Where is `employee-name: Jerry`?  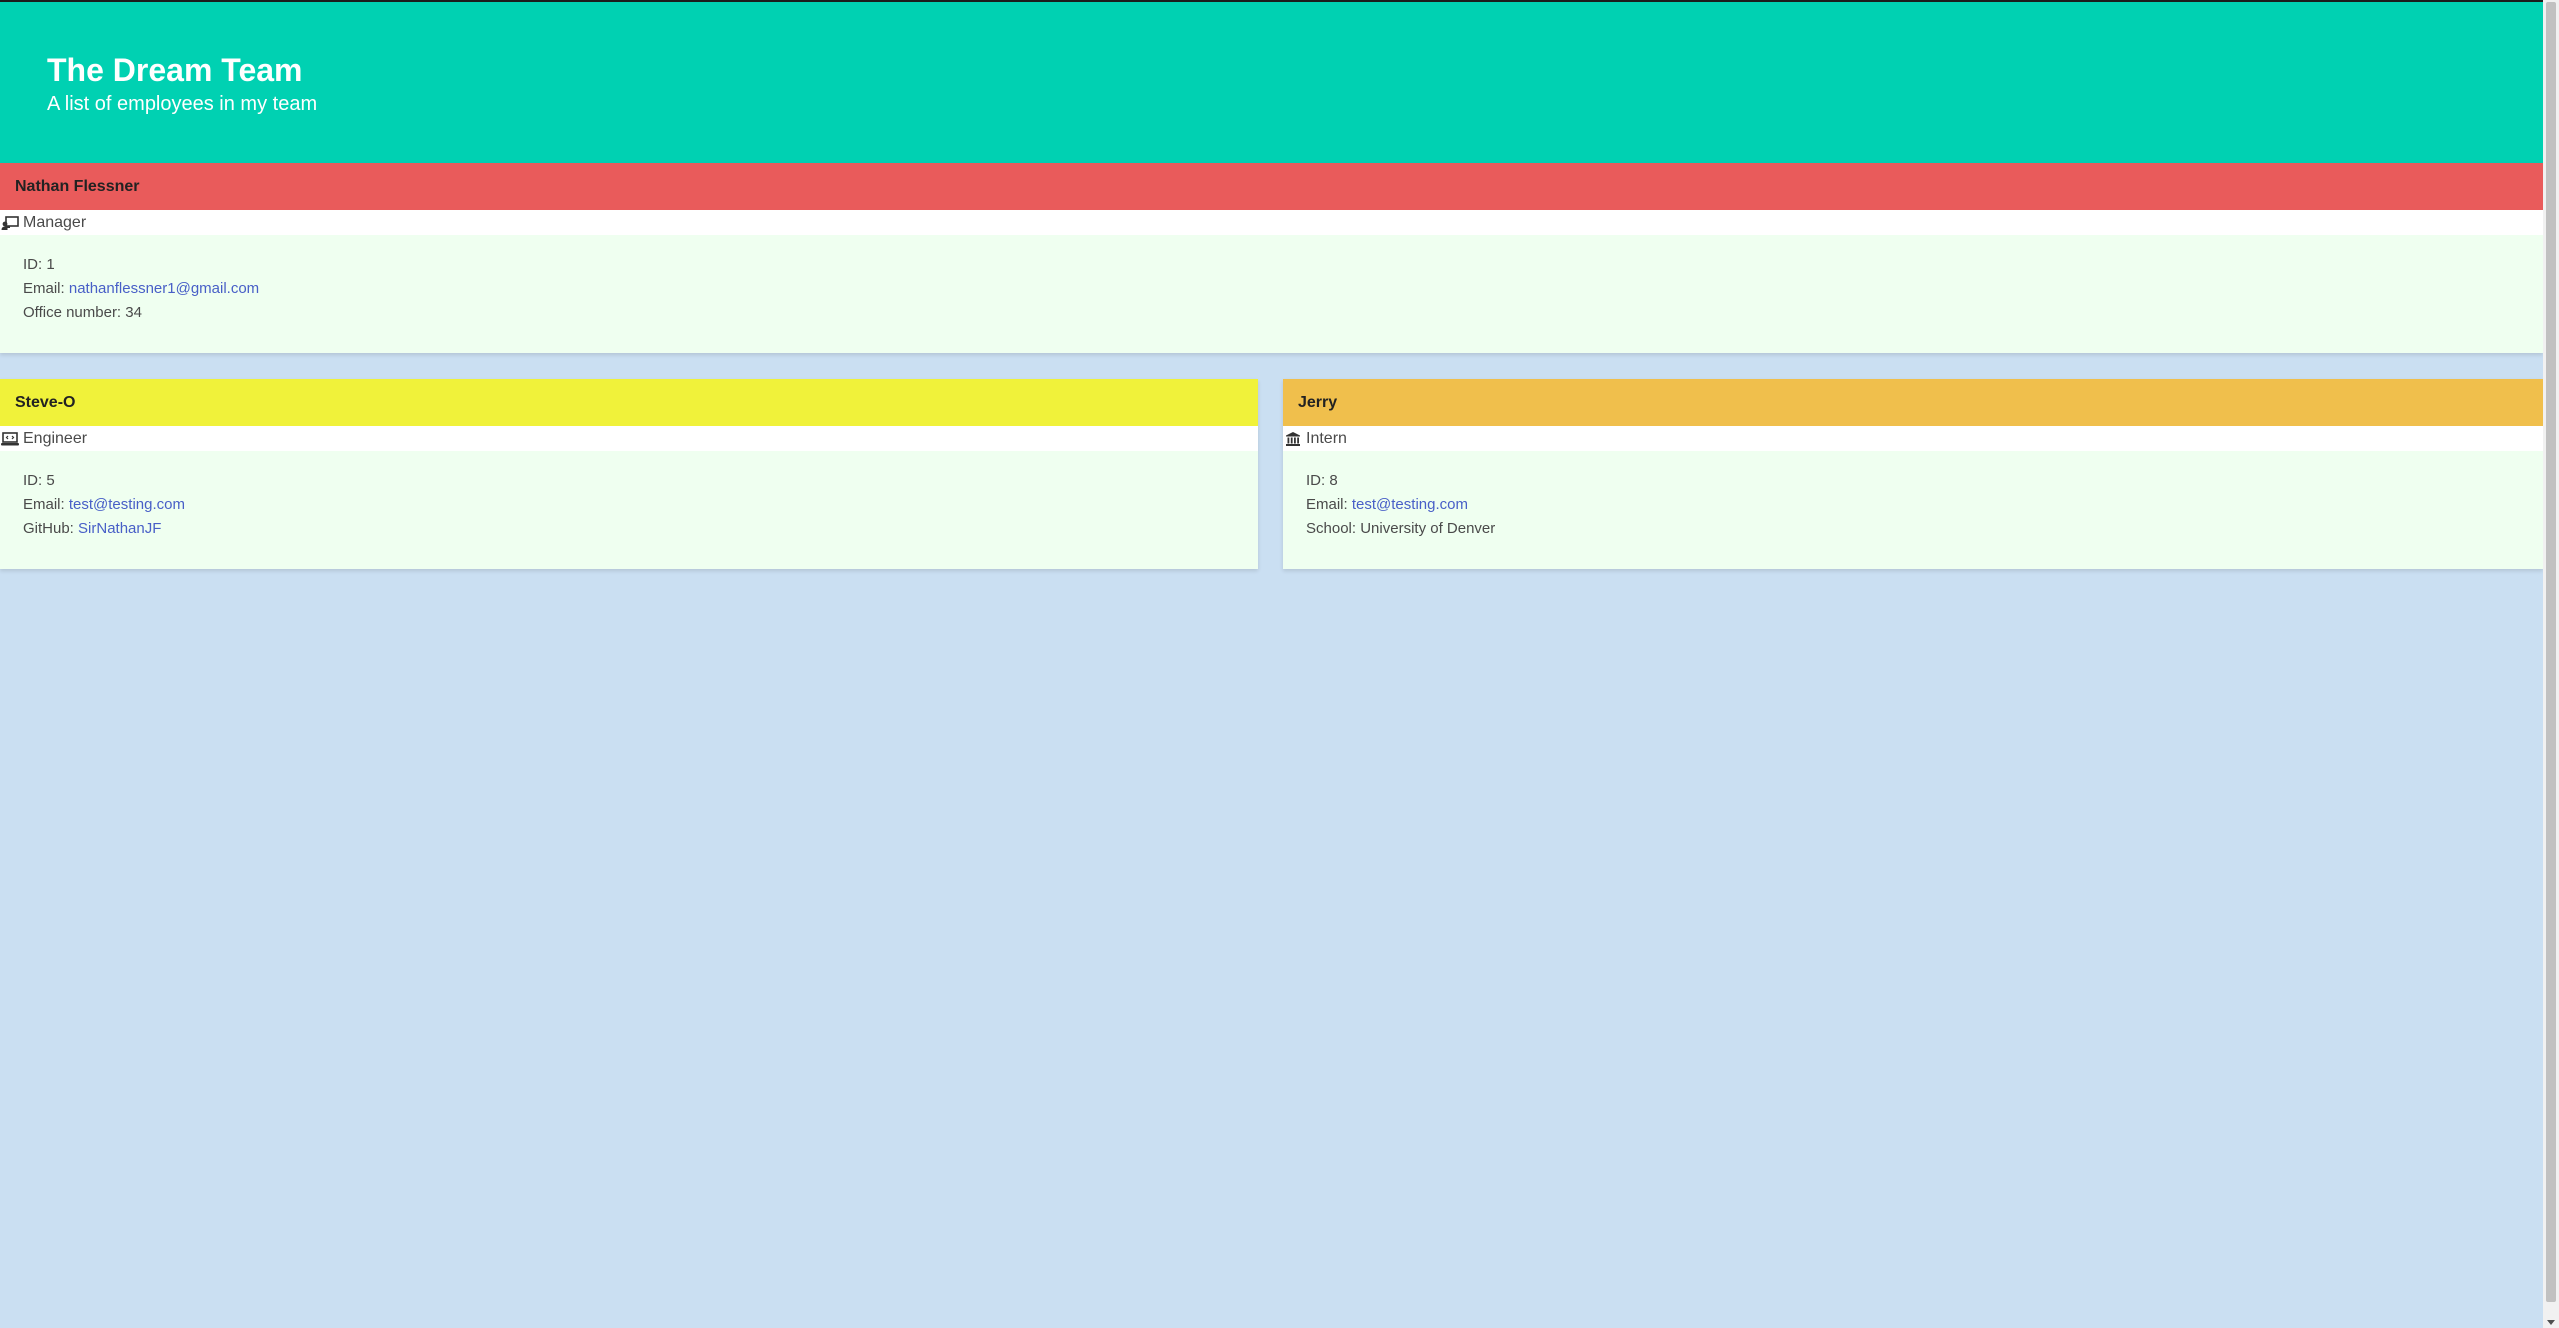 employee-name: Jerry is located at coordinates (1318, 402).